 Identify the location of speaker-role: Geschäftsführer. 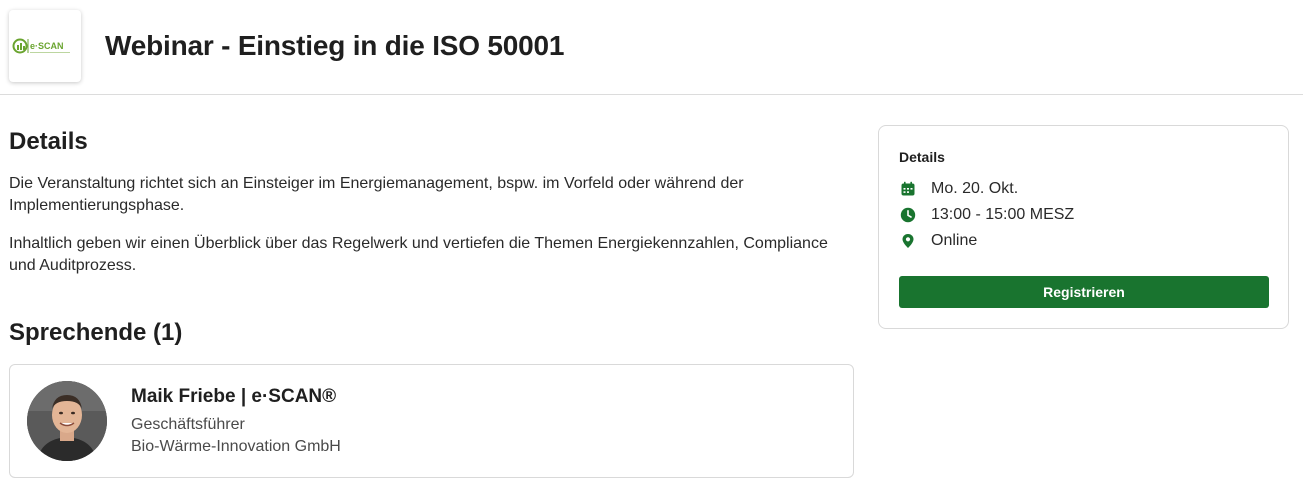
(188, 424).